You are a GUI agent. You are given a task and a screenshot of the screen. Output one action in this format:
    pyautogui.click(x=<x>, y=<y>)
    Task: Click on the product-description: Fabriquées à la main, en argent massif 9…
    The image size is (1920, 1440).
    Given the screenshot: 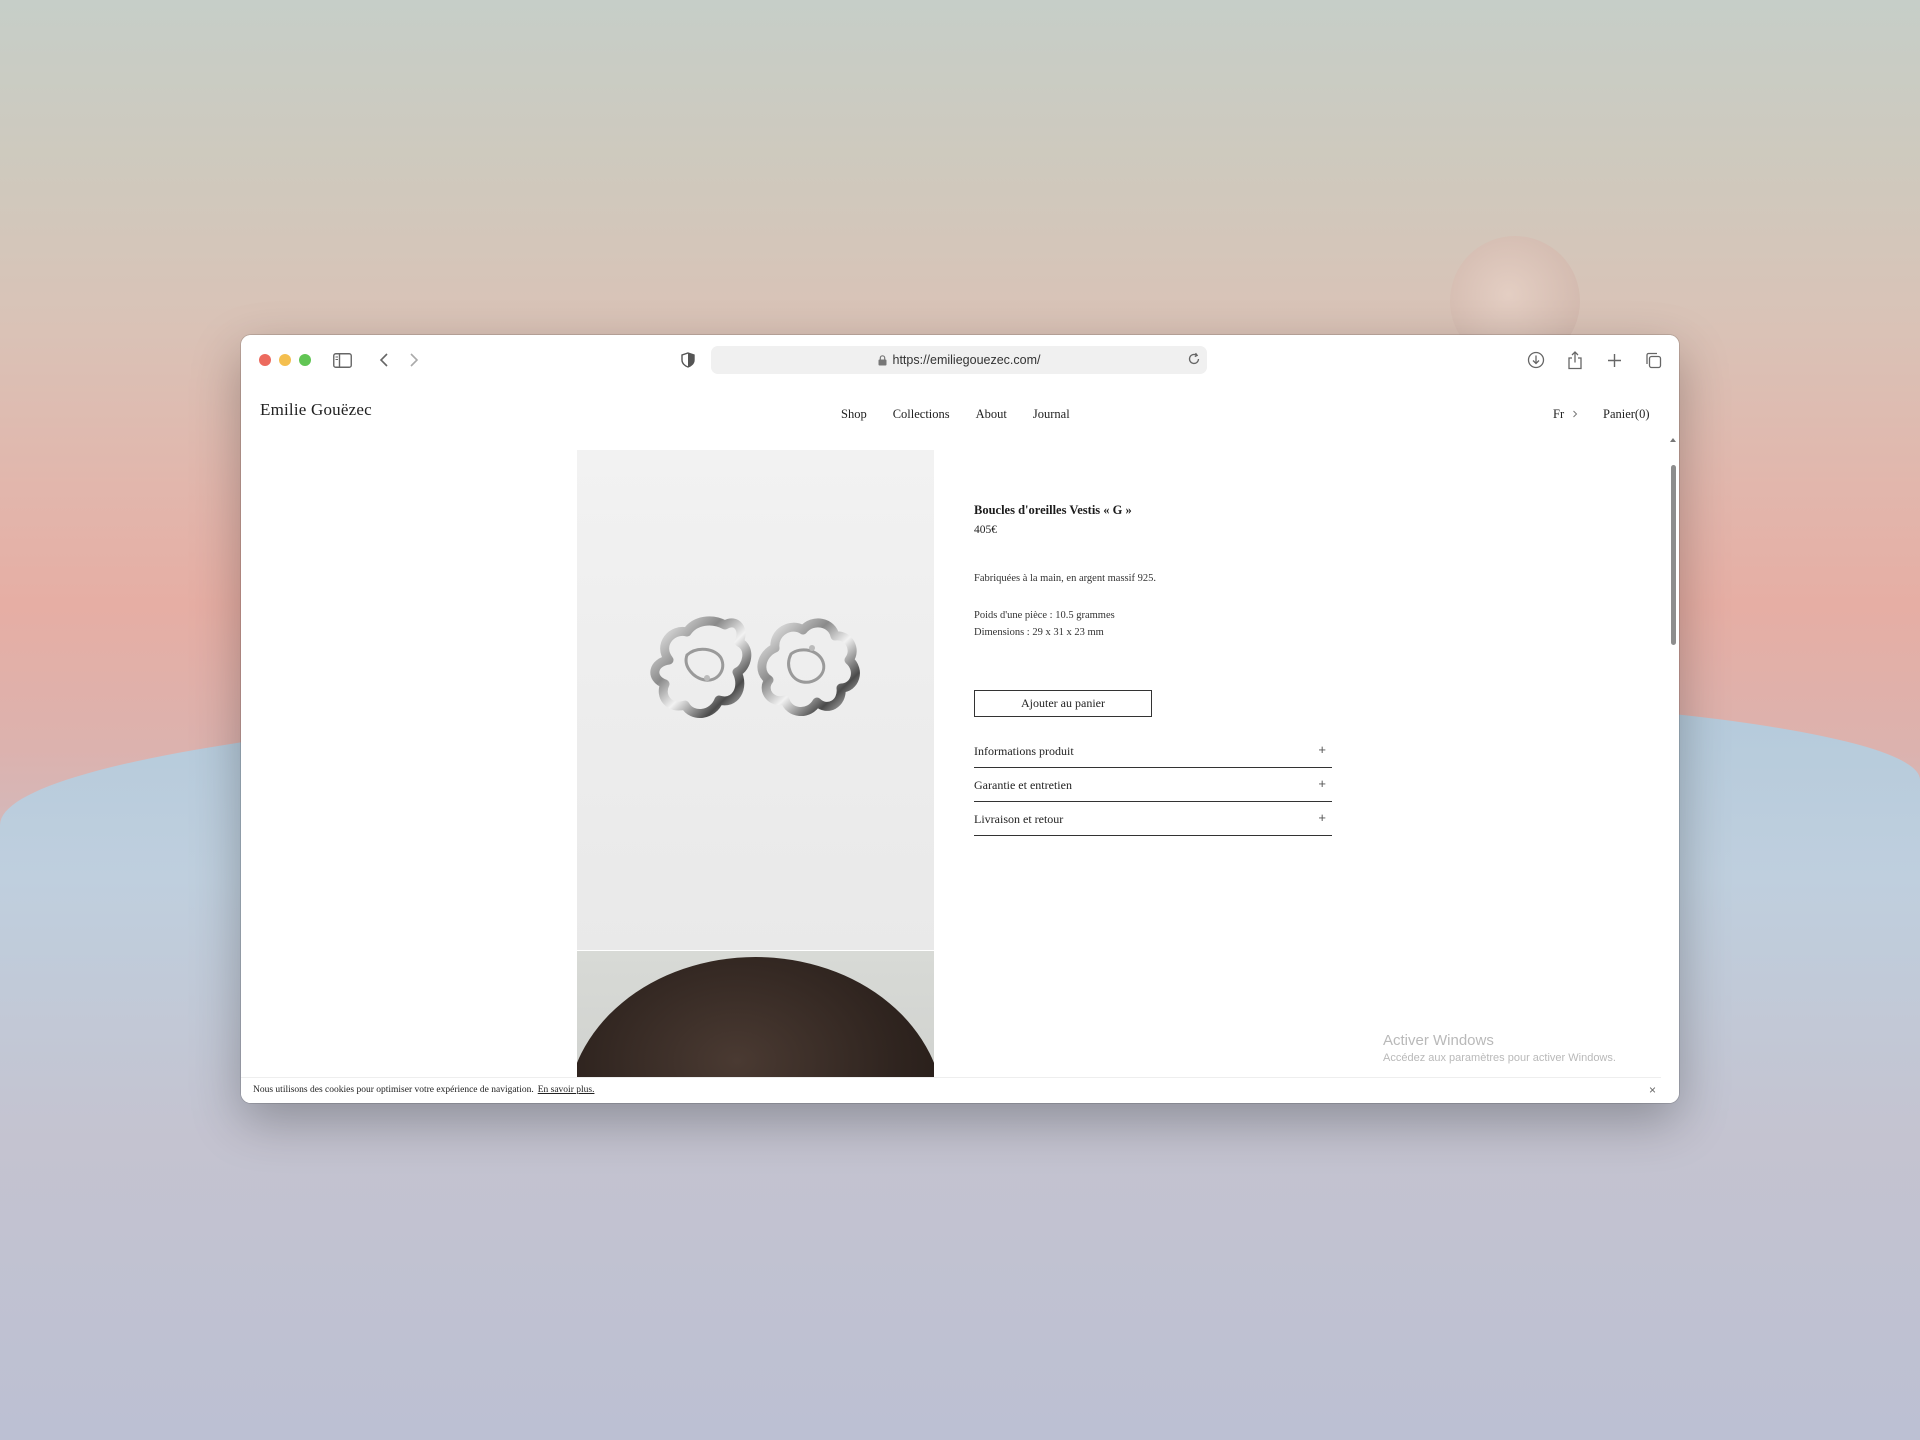 What is the action you would take?
    pyautogui.click(x=1065, y=578)
    